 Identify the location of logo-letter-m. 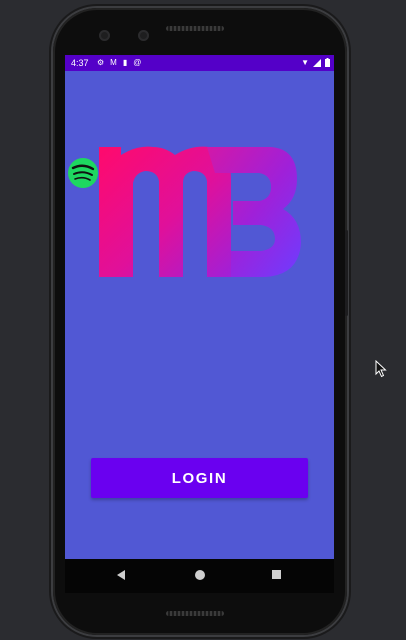
(165, 211).